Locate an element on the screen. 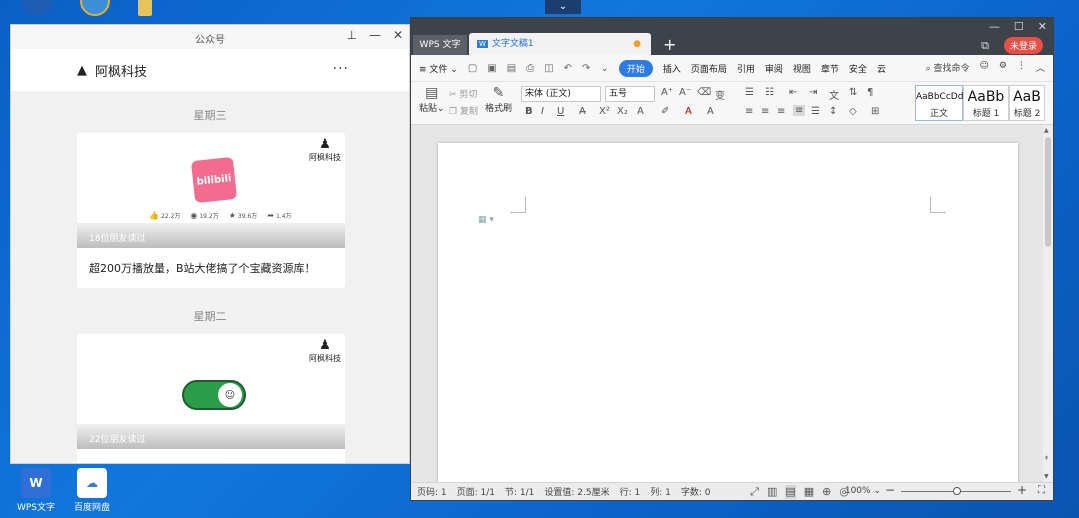 This screenshot has height=518, width=1079. tab-references: 引用 is located at coordinates (746, 68).